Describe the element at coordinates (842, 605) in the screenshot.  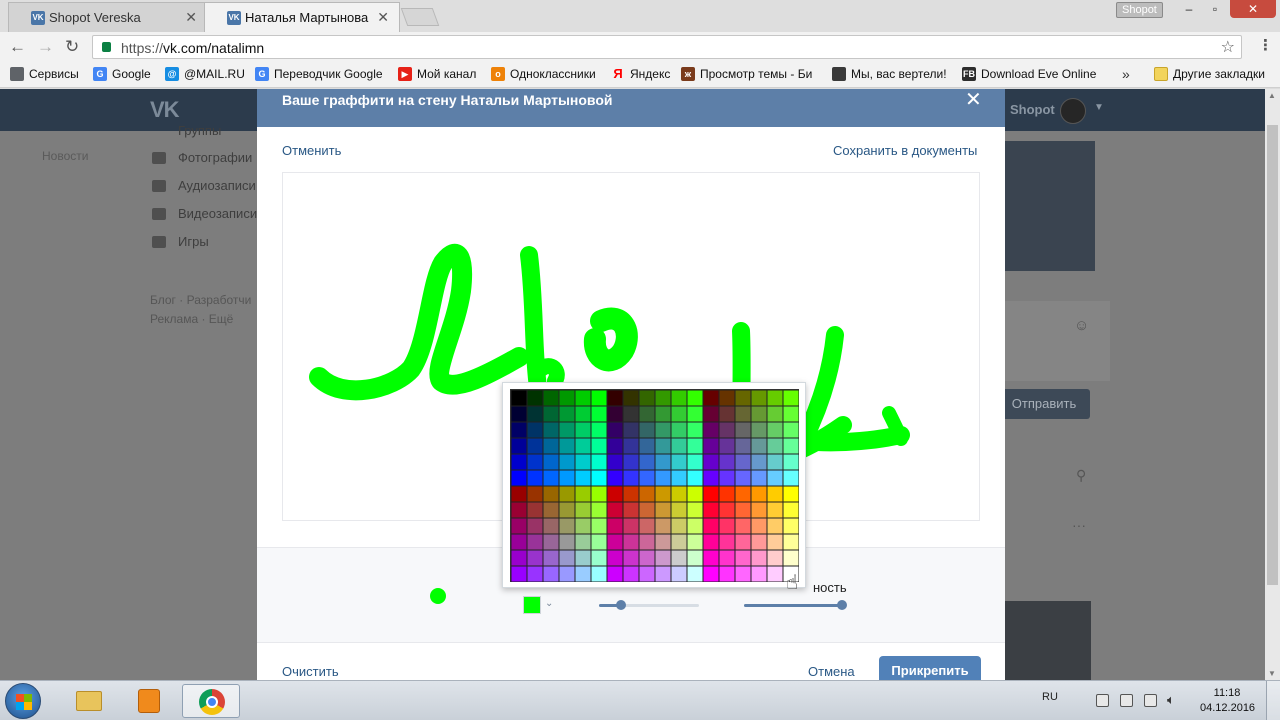
I see `opacity-knob` at that location.